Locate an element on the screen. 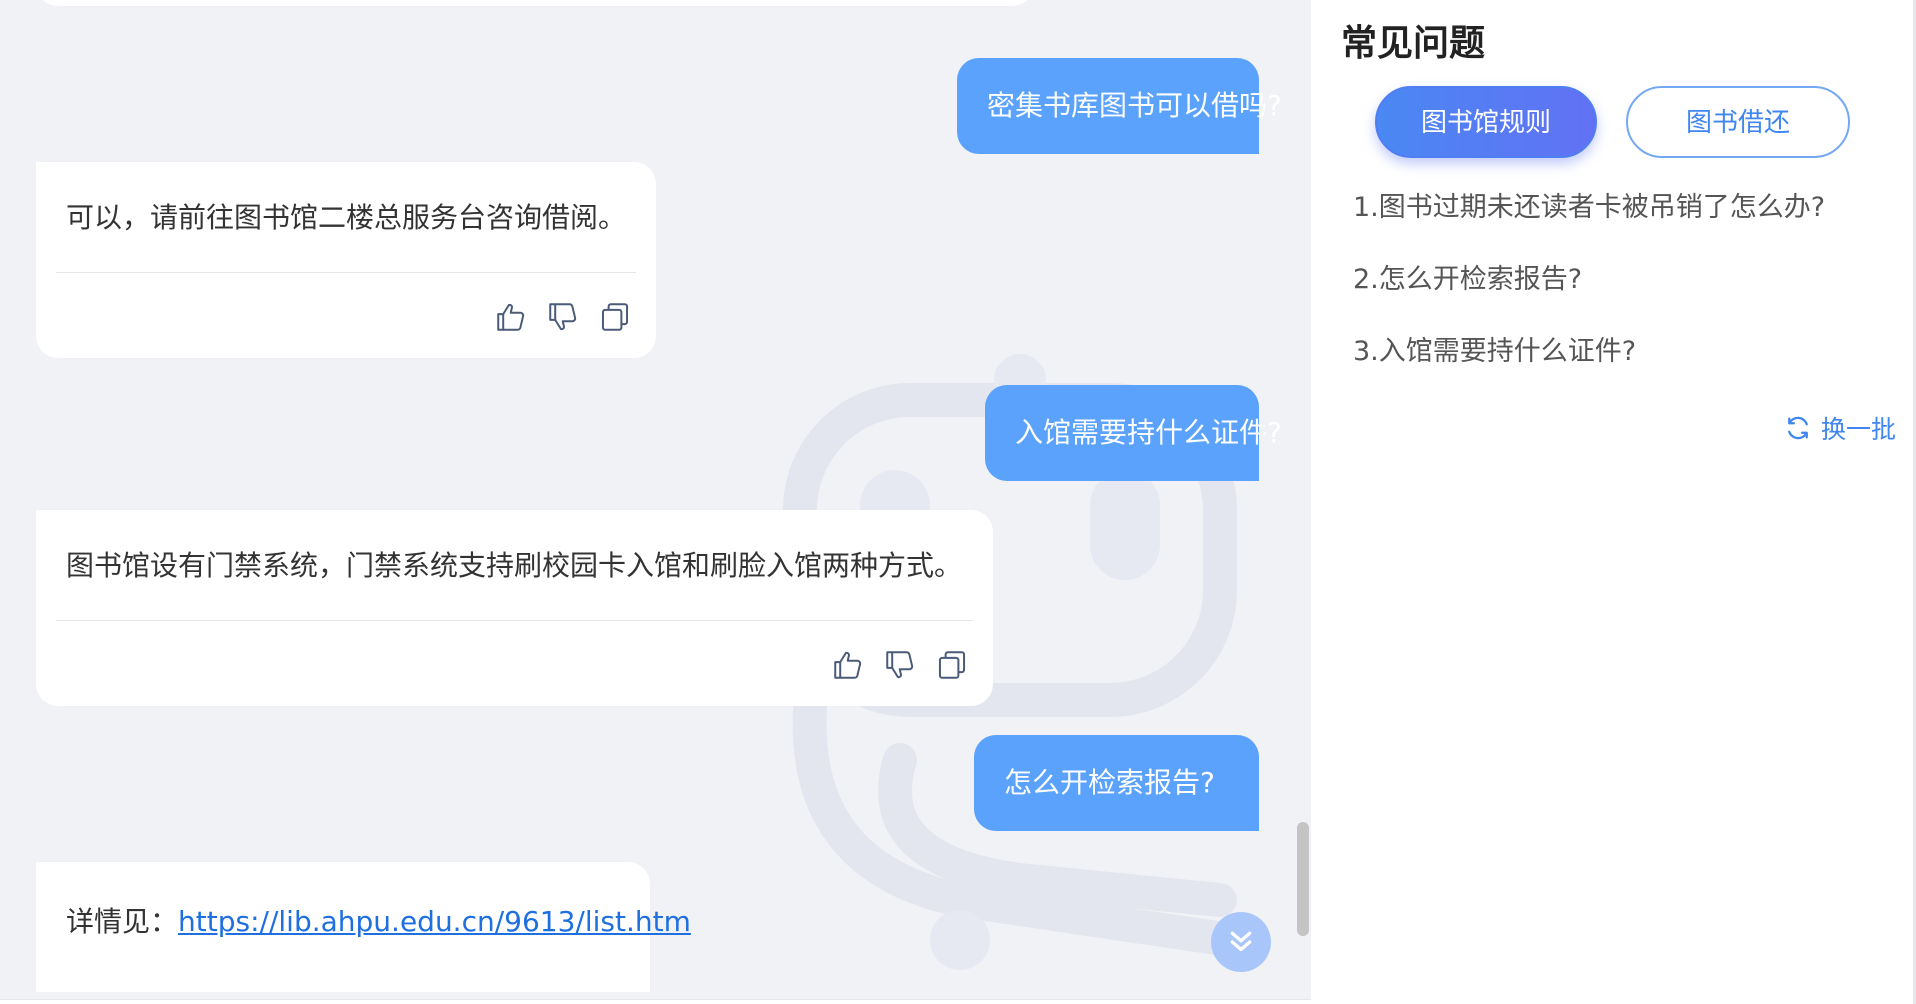 This screenshot has height=1004, width=1916. bot-message-bubble: 图书馆设有门禁系统，门禁系统支持刷校园卡入馆和刷脸入馆两种方式。 is located at coordinates (514, 608).